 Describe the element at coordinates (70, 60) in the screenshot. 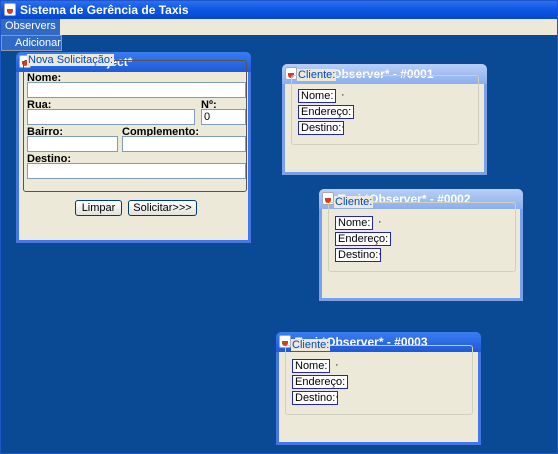

I see `nova-solicitacao-label: Nova Solicitação:` at that location.